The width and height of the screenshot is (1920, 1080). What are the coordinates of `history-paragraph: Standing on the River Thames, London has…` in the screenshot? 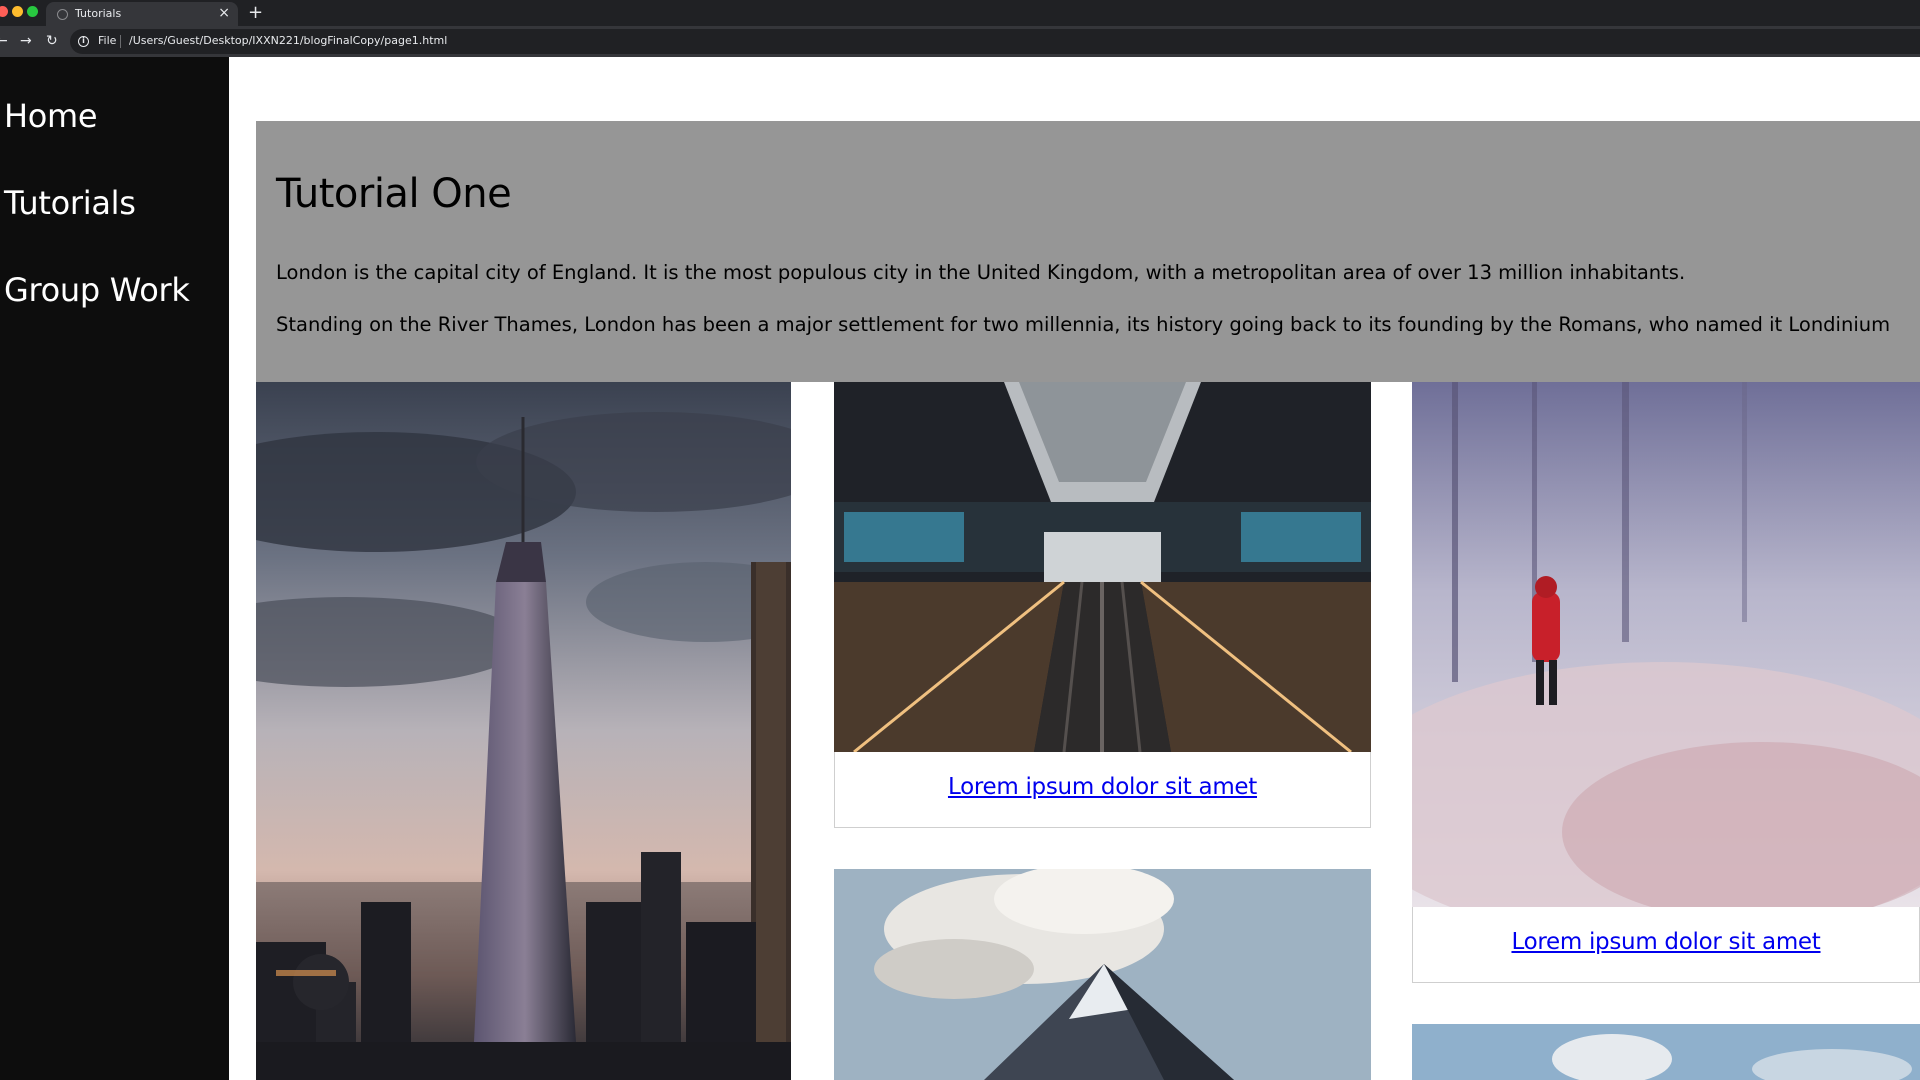 It's located at (1083, 324).